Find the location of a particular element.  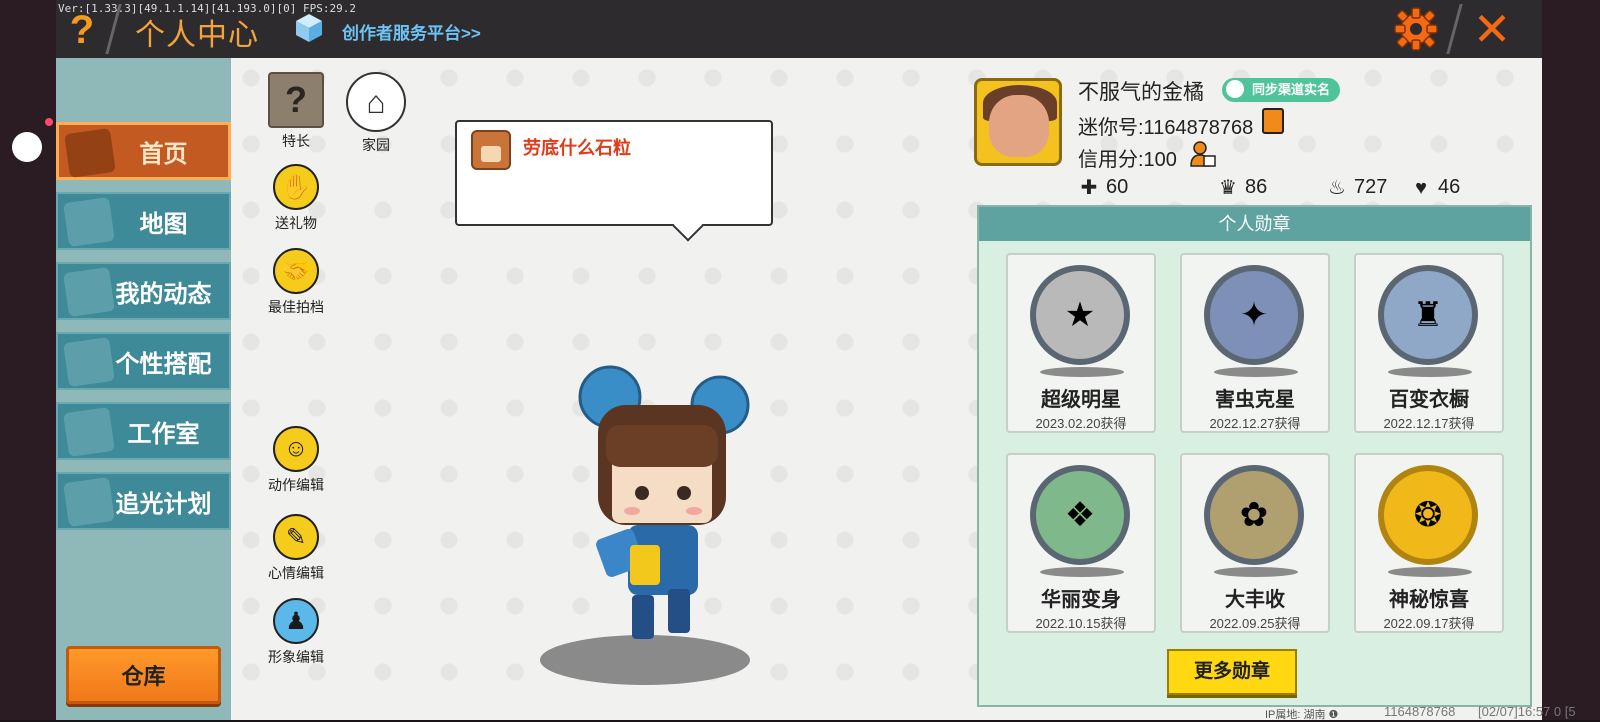

gear-icon is located at coordinates (1416, 29).